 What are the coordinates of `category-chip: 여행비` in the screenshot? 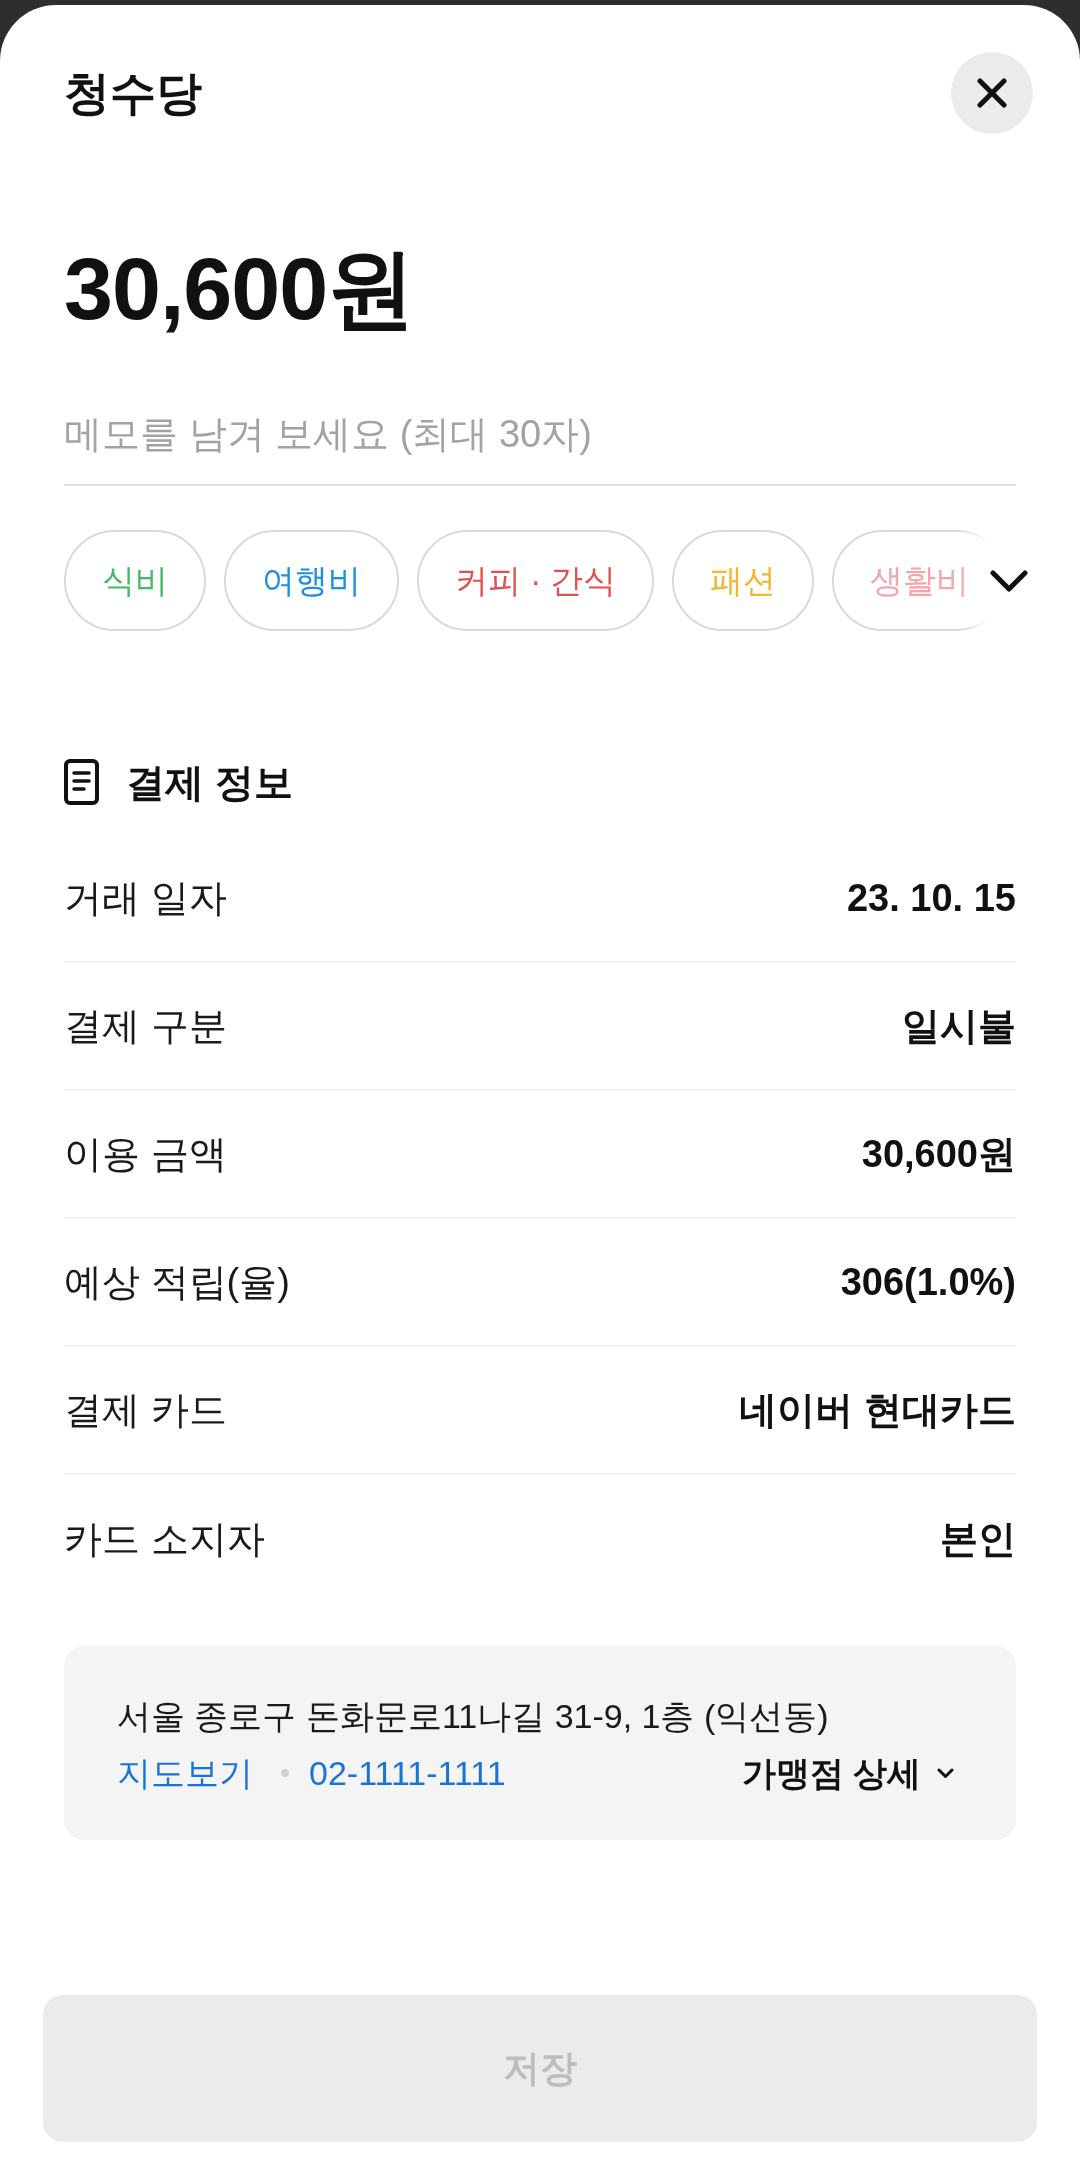 It's located at (311, 580).